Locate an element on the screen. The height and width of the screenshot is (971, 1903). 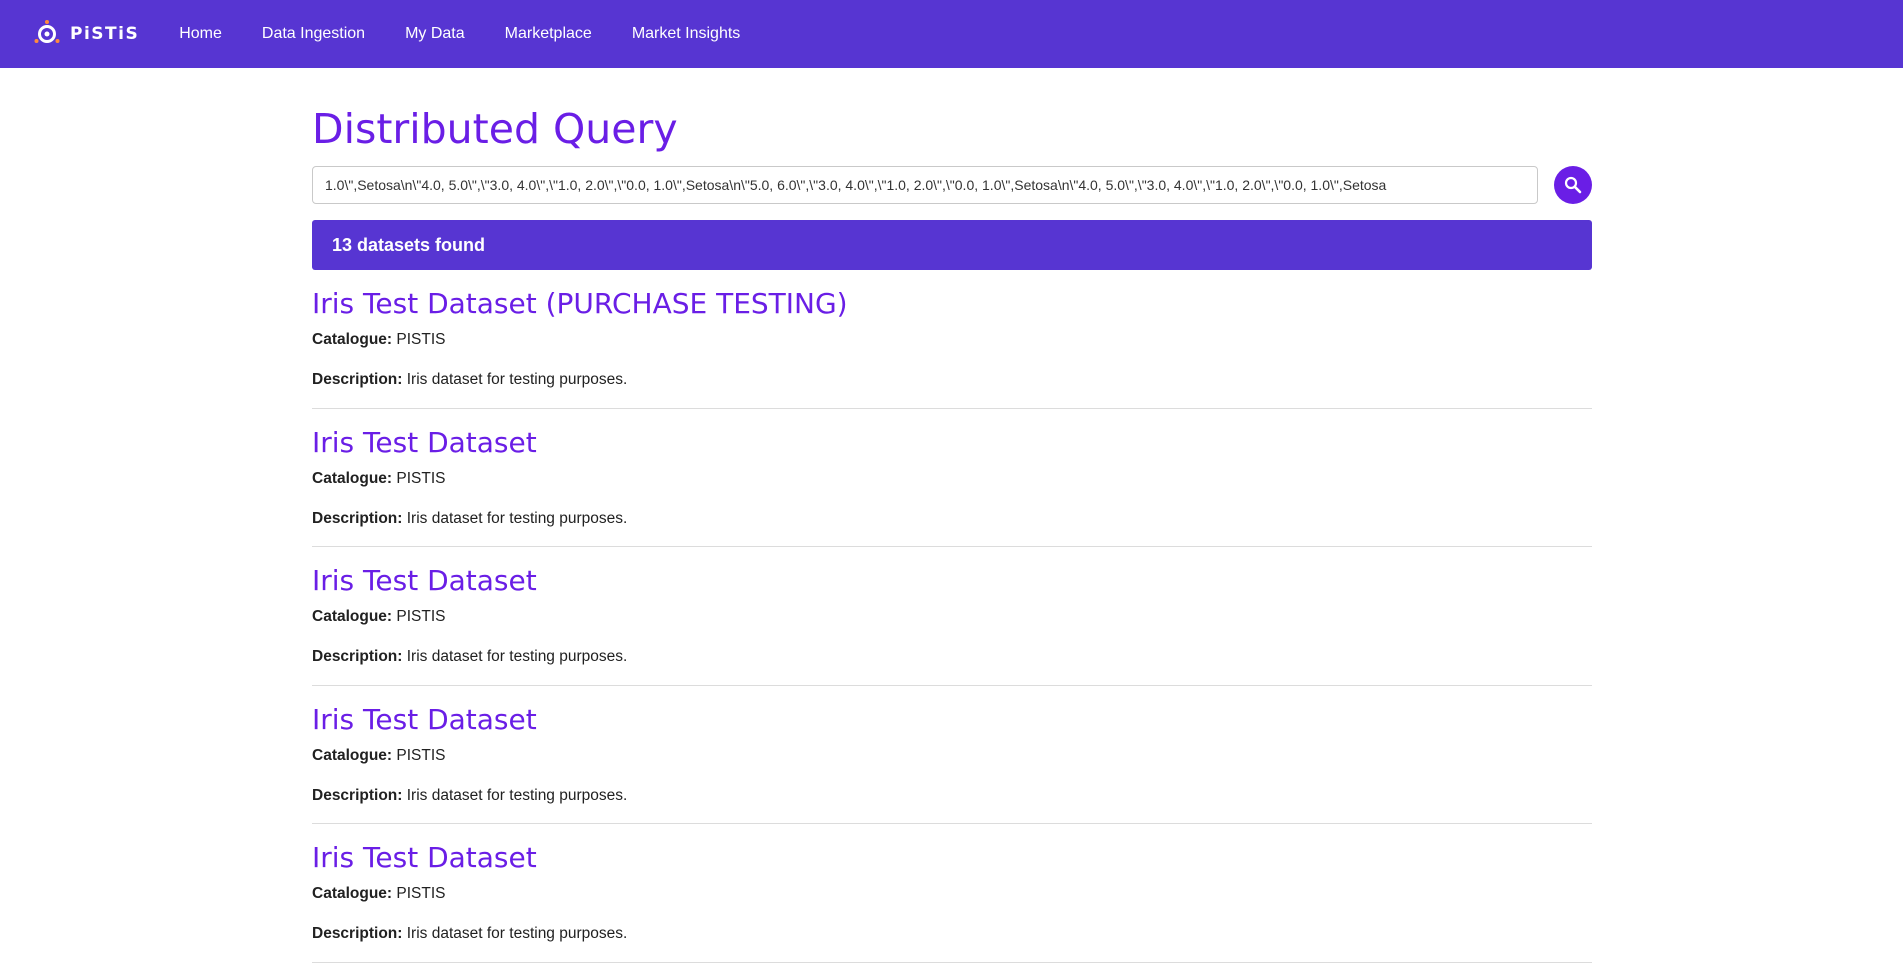
page-title: Distributed Query is located at coordinates (495, 129).